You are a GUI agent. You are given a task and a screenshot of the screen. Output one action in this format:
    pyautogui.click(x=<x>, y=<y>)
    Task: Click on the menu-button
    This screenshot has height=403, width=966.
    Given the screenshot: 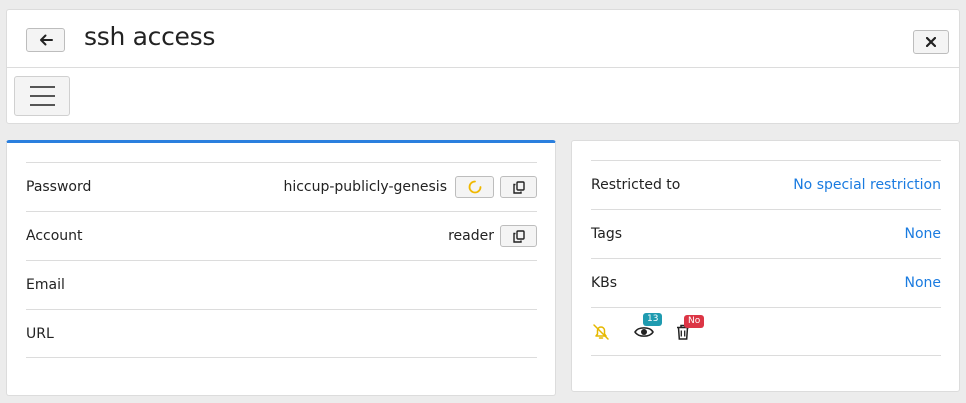 What is the action you would take?
    pyautogui.click(x=42, y=96)
    